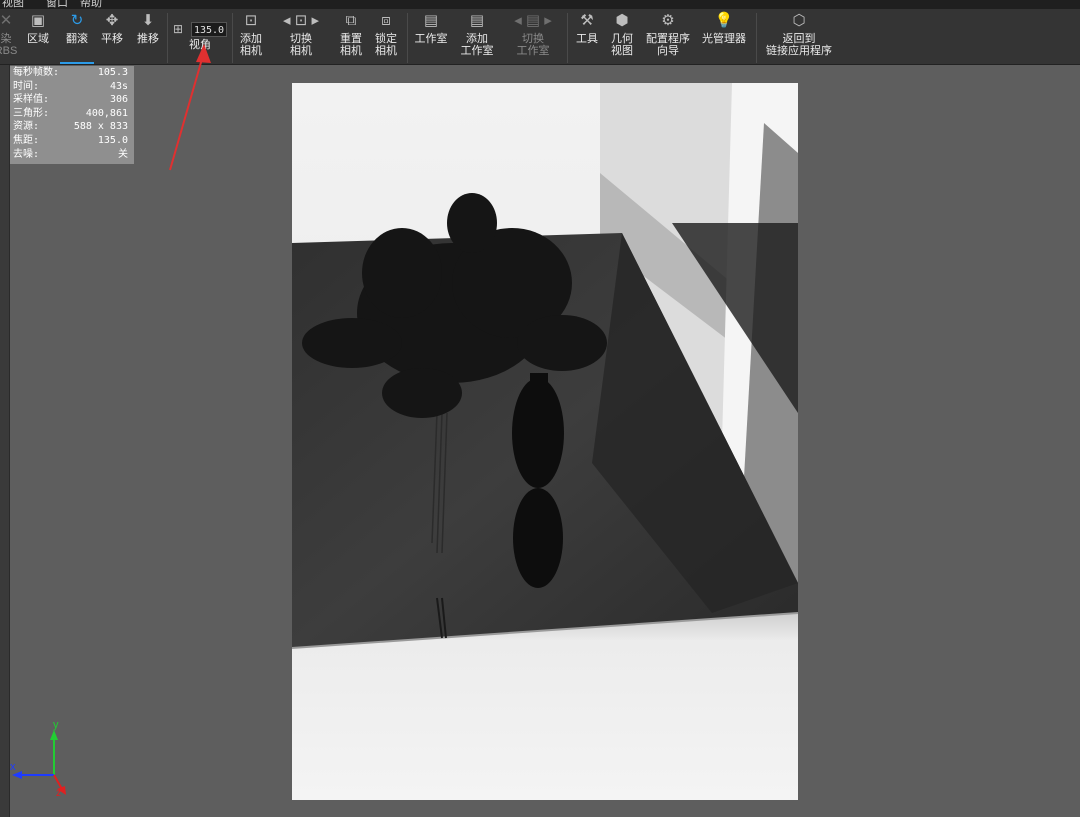 The image size is (1080, 817). What do you see at coordinates (533, 36) in the screenshot?
I see `switch-studio-button: ◂ ▤ ▸ 切换 工作室` at bounding box center [533, 36].